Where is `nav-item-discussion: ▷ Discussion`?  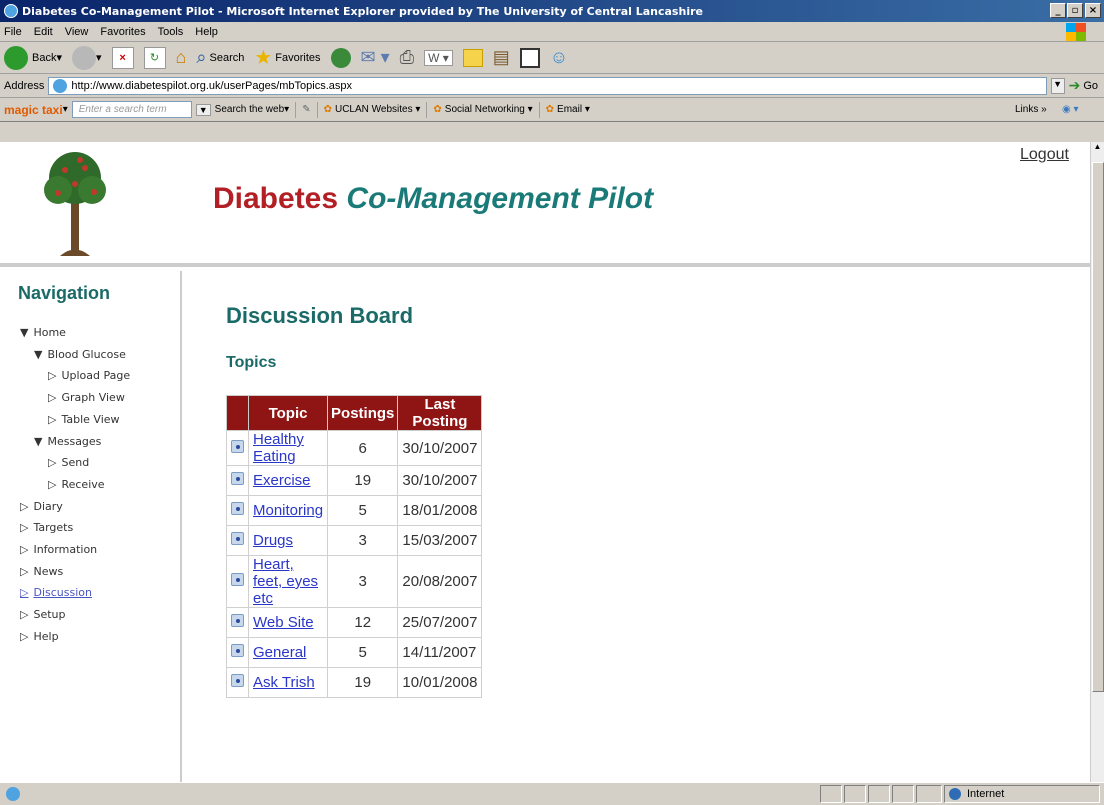 nav-item-discussion: ▷ Discussion is located at coordinates (56, 592).